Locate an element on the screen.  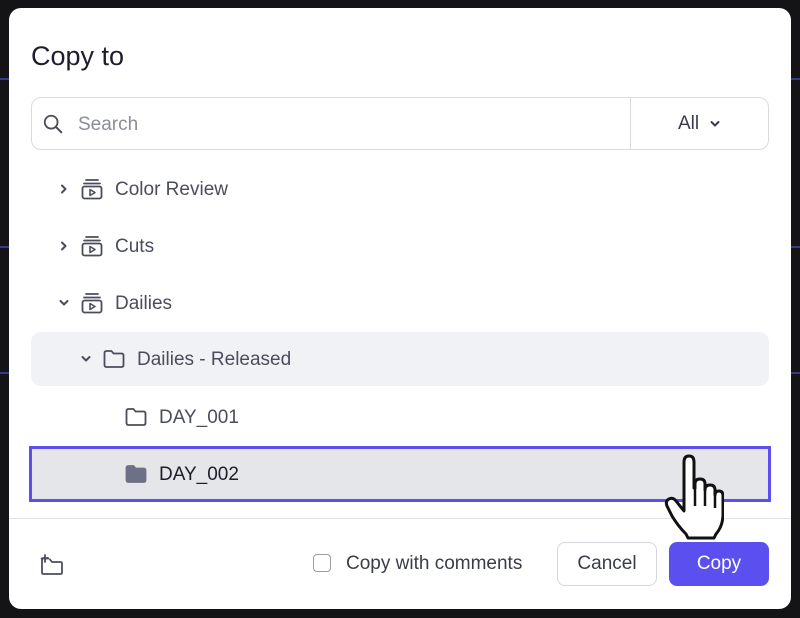
folder-filled-icon is located at coordinates (136, 474).